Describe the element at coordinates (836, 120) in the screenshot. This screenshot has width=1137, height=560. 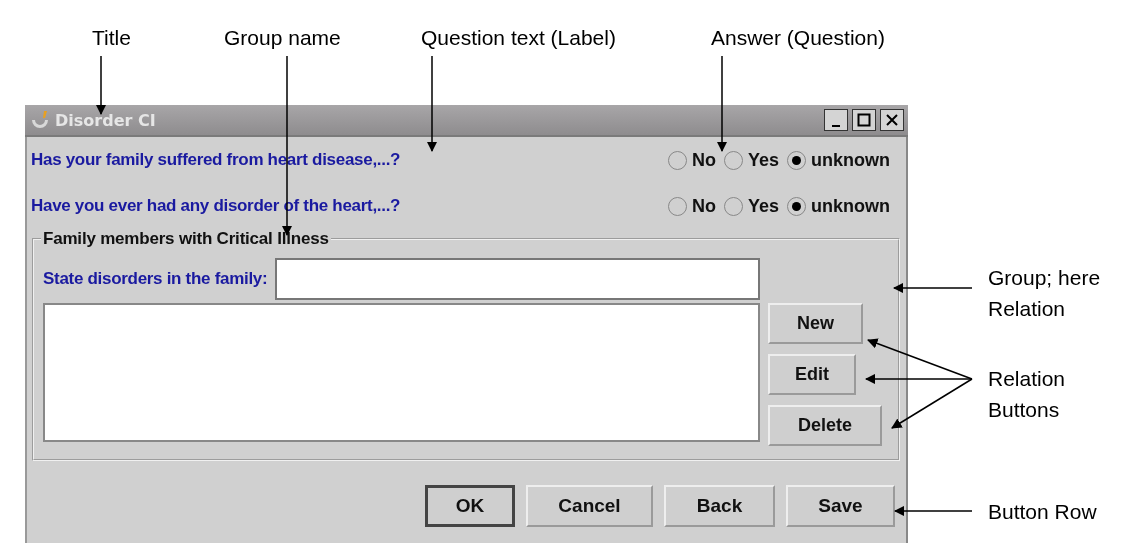
I see `minimize-button` at that location.